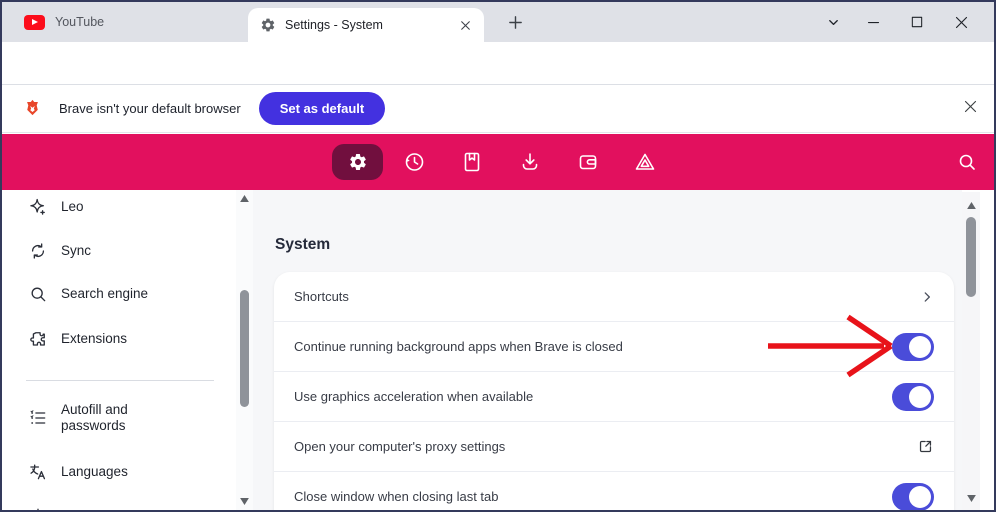  I want to click on sidebar-item-search-engine: Search engine, so click(128, 294).